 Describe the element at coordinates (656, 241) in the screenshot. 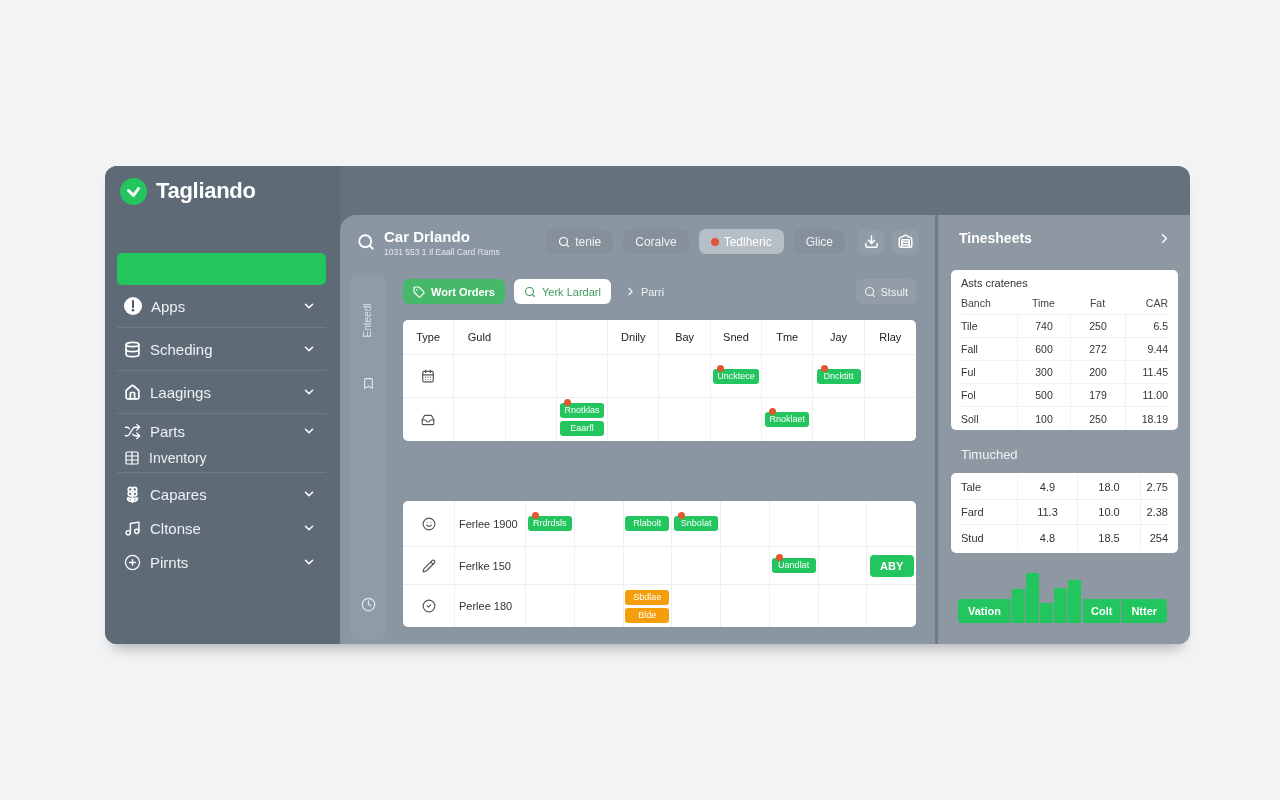

I see `tab: Coralve` at that location.